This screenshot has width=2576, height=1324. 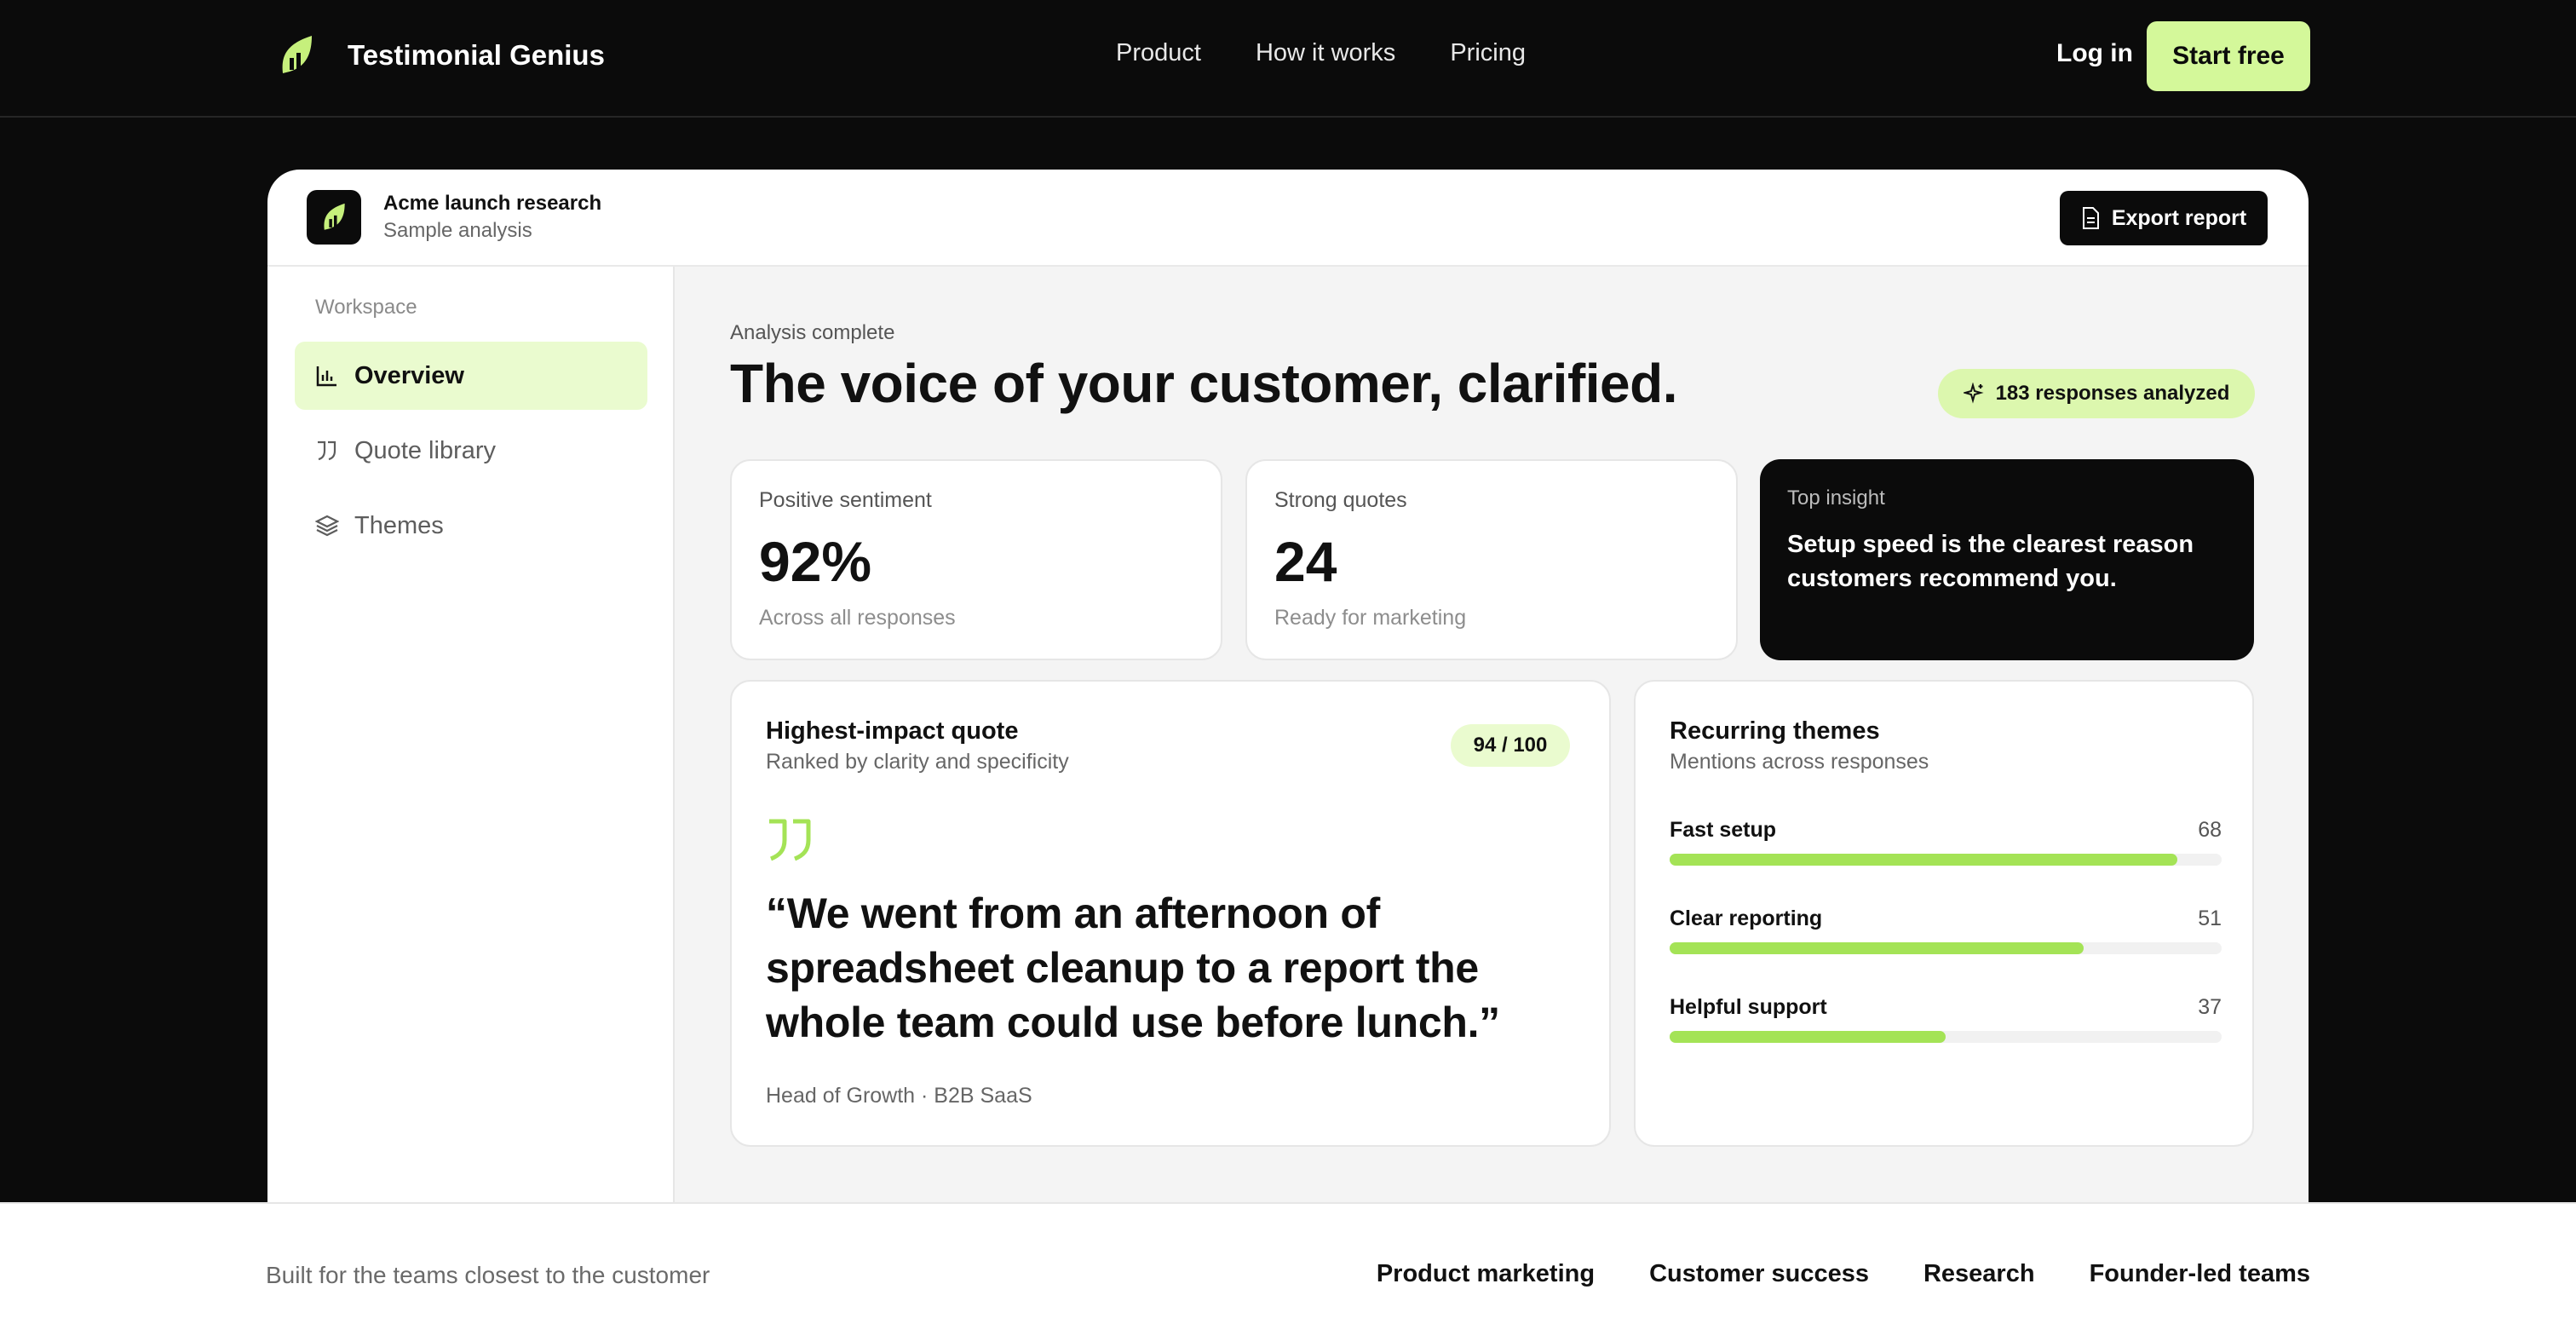 What do you see at coordinates (297, 55) in the screenshot?
I see `leaf-logo-icon` at bounding box center [297, 55].